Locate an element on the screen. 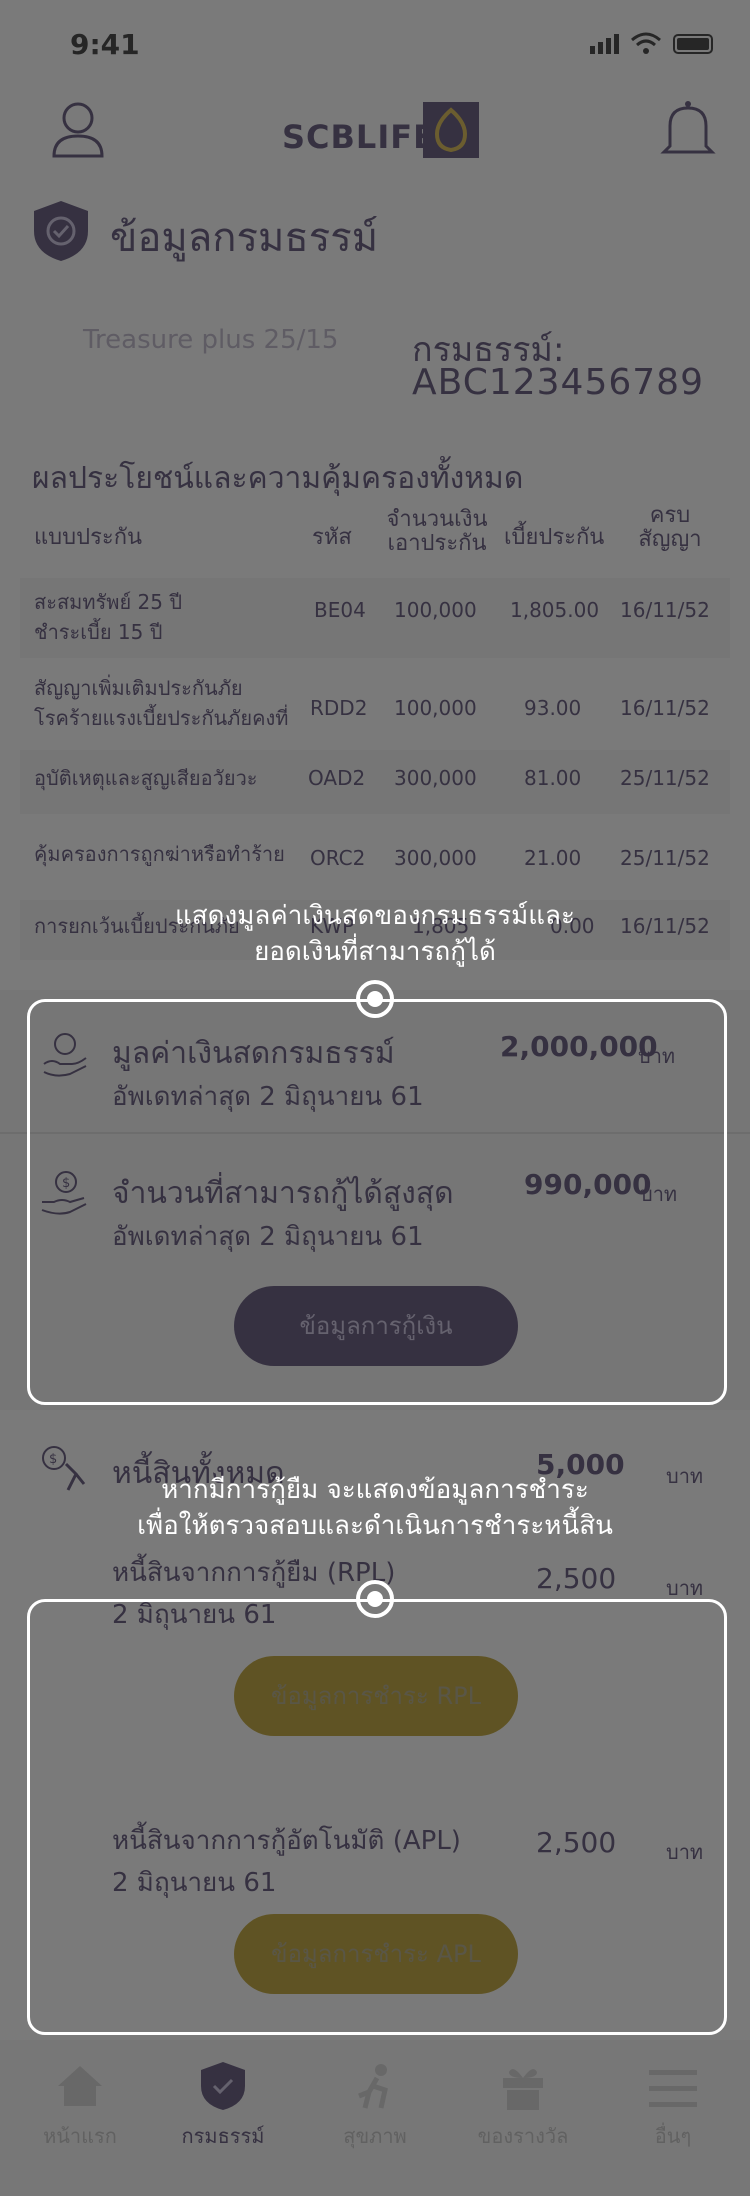 The width and height of the screenshot is (750, 2196). column-maturity-2: สัญญา is located at coordinates (670, 539).